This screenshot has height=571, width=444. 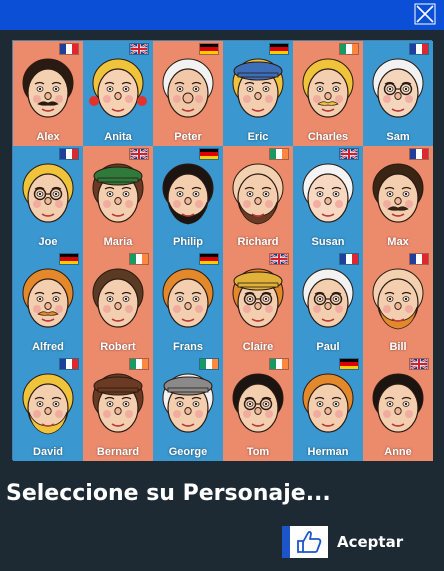 I want to click on character-card-alfred: Alfred, so click(x=48, y=303).